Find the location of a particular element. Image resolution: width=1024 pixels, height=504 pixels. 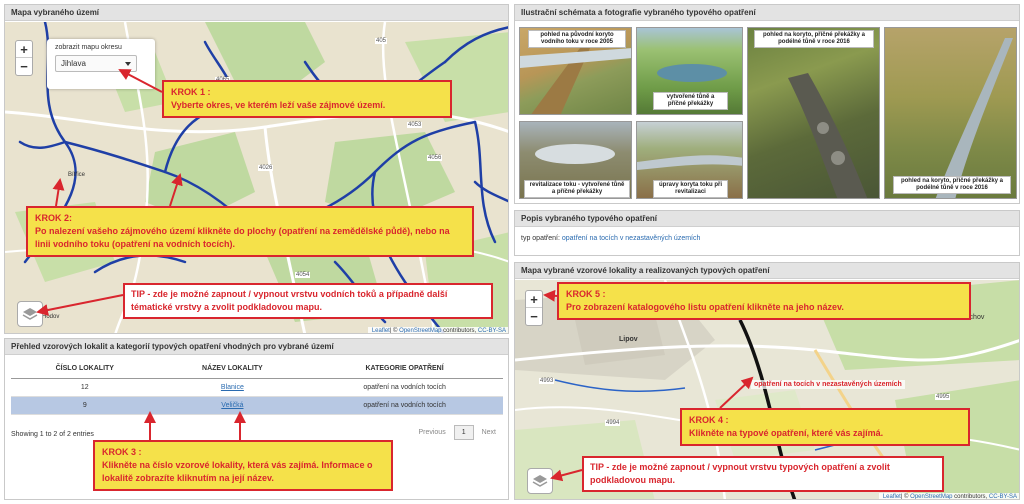

road-number-label: 4054 is located at coordinates (303, 275).